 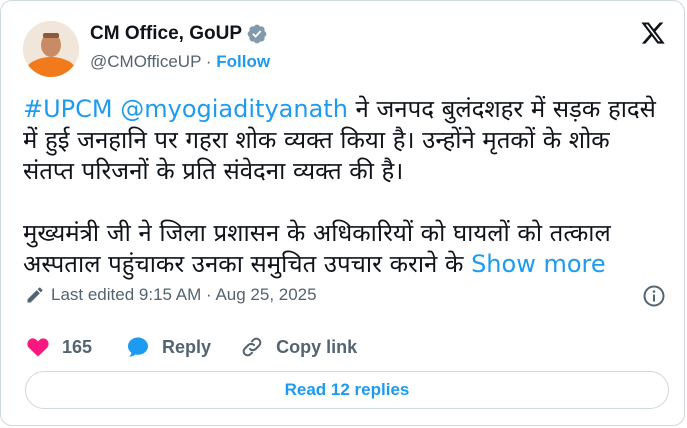 I want to click on handle-row: @CMOfficeUP · Follow, so click(x=180, y=62).